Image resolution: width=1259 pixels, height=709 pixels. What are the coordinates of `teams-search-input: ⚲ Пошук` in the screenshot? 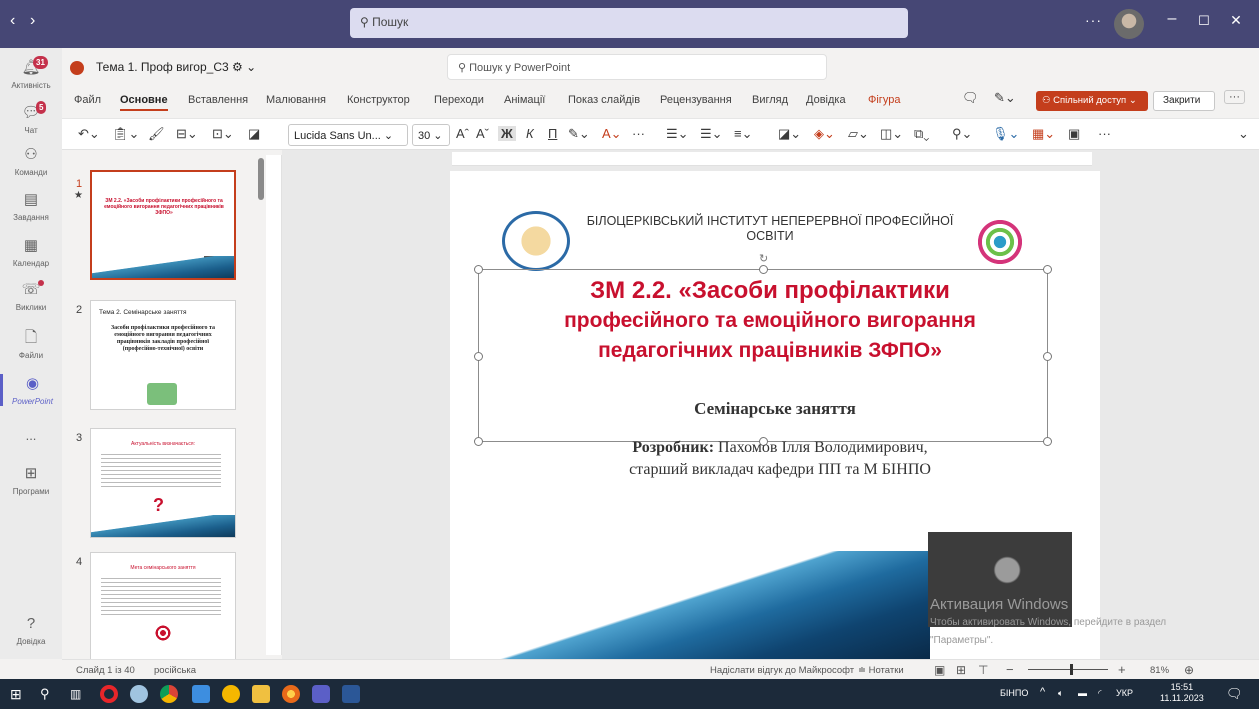 It's located at (629, 23).